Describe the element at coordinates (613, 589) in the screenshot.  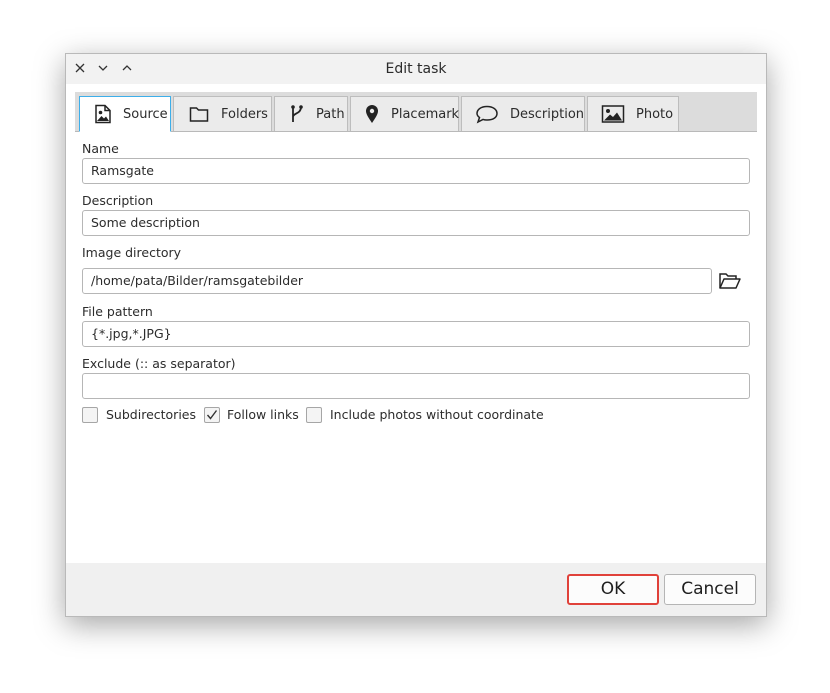
I see `ok-button: OK` at that location.